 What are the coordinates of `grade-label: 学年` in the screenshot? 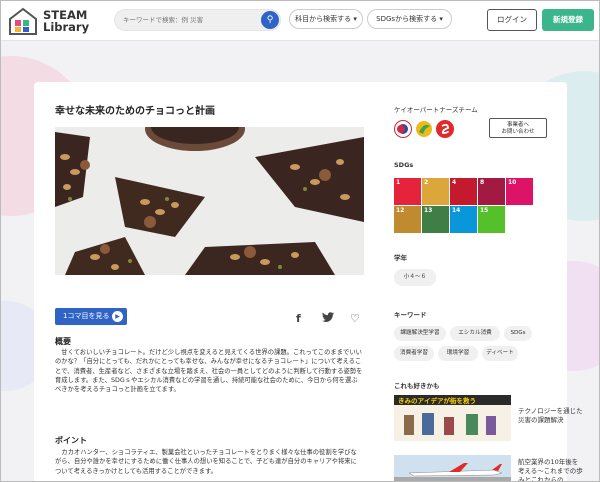 It's located at (400, 258).